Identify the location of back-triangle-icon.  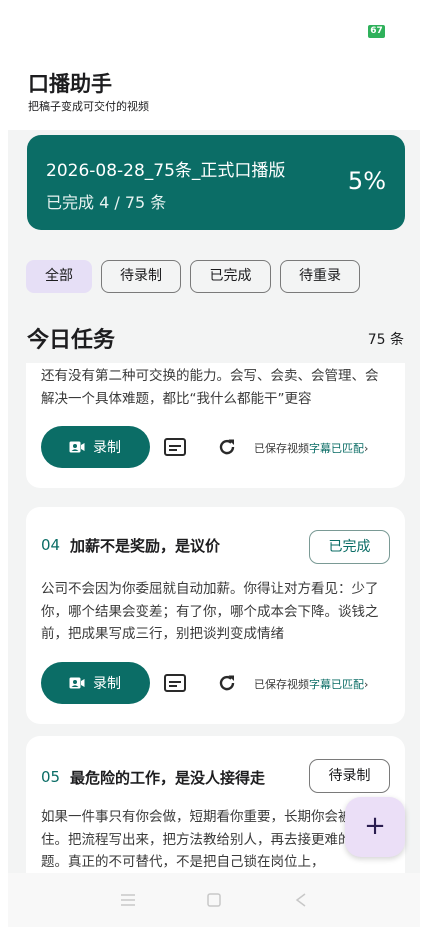
(301, 900).